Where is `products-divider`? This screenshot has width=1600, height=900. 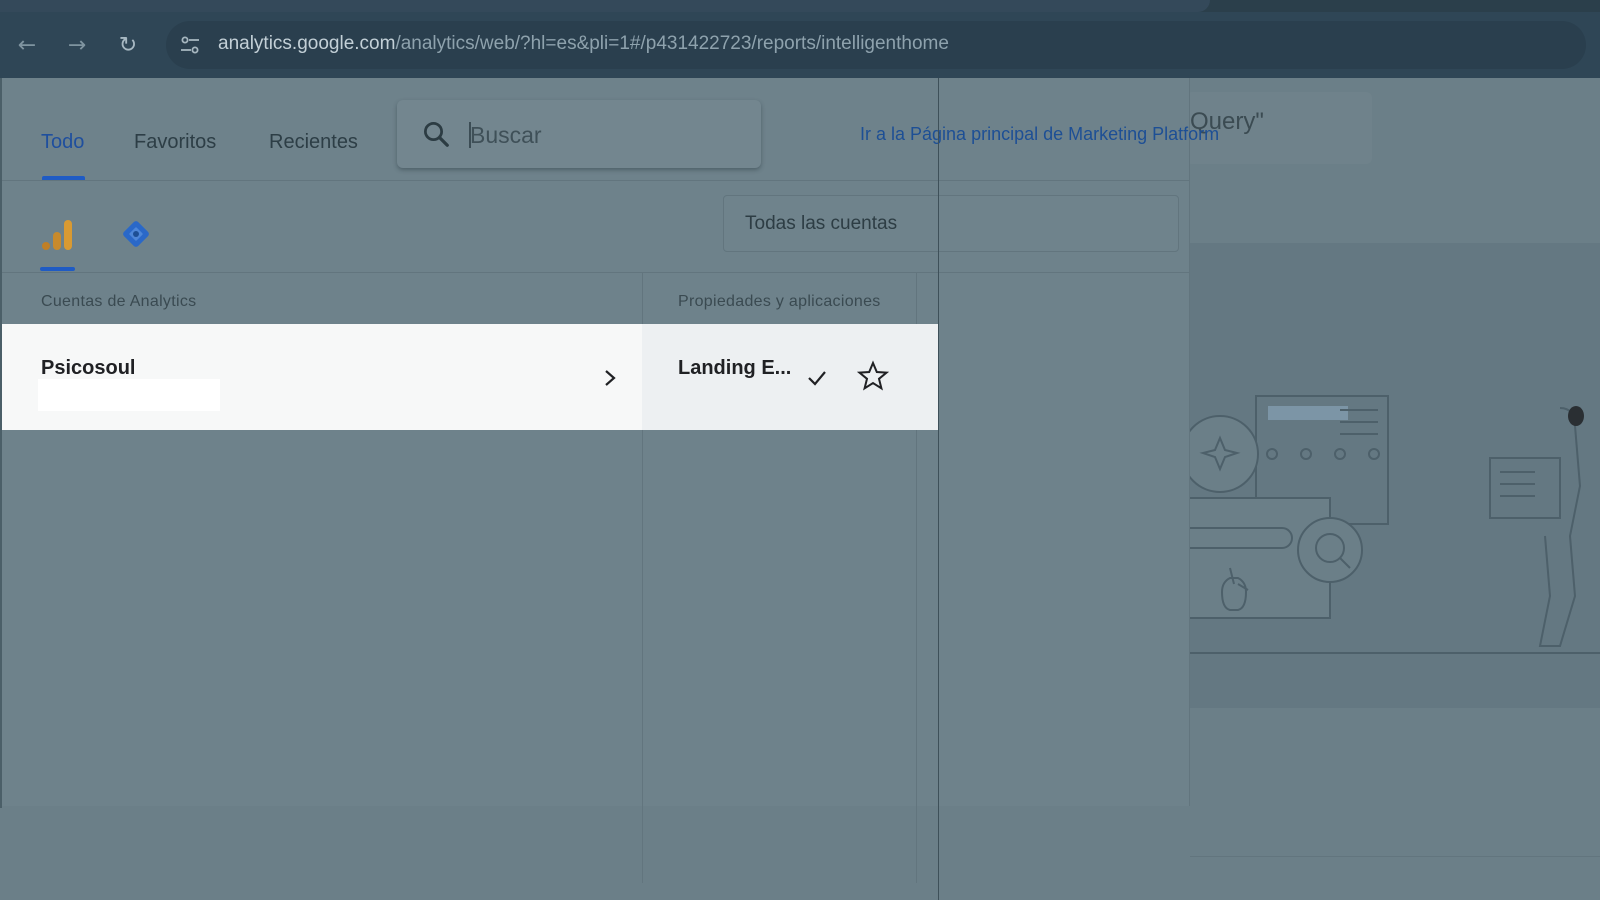 products-divider is located at coordinates (595, 272).